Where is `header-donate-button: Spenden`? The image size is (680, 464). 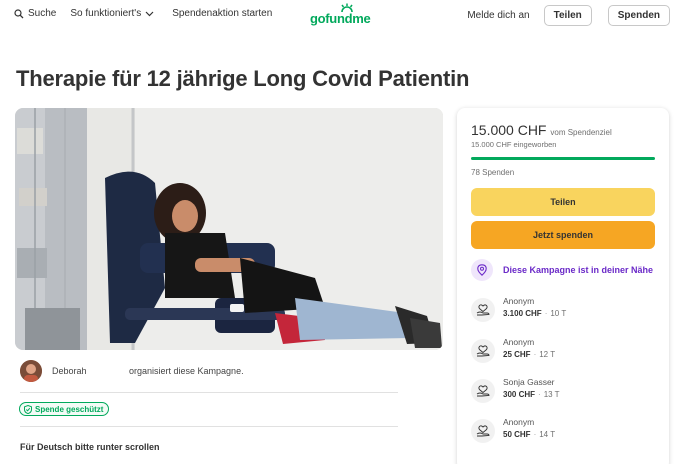
header-donate-button: Spenden is located at coordinates (638, 15).